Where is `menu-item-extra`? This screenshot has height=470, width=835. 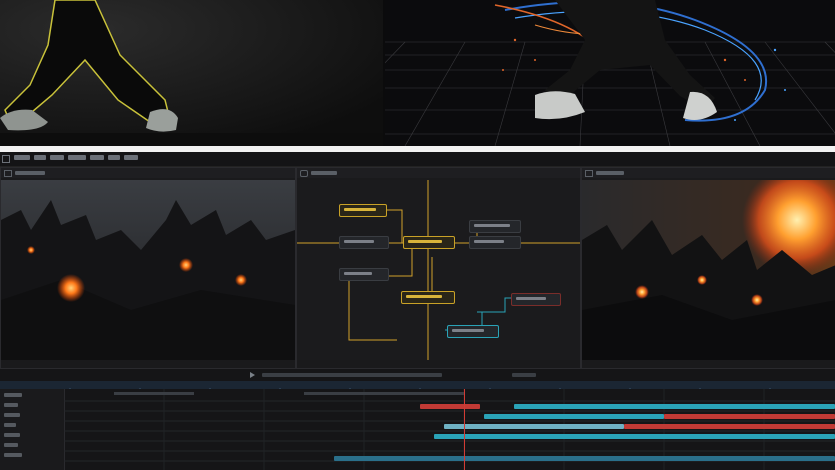
menu-item-extra is located at coordinates (131, 157).